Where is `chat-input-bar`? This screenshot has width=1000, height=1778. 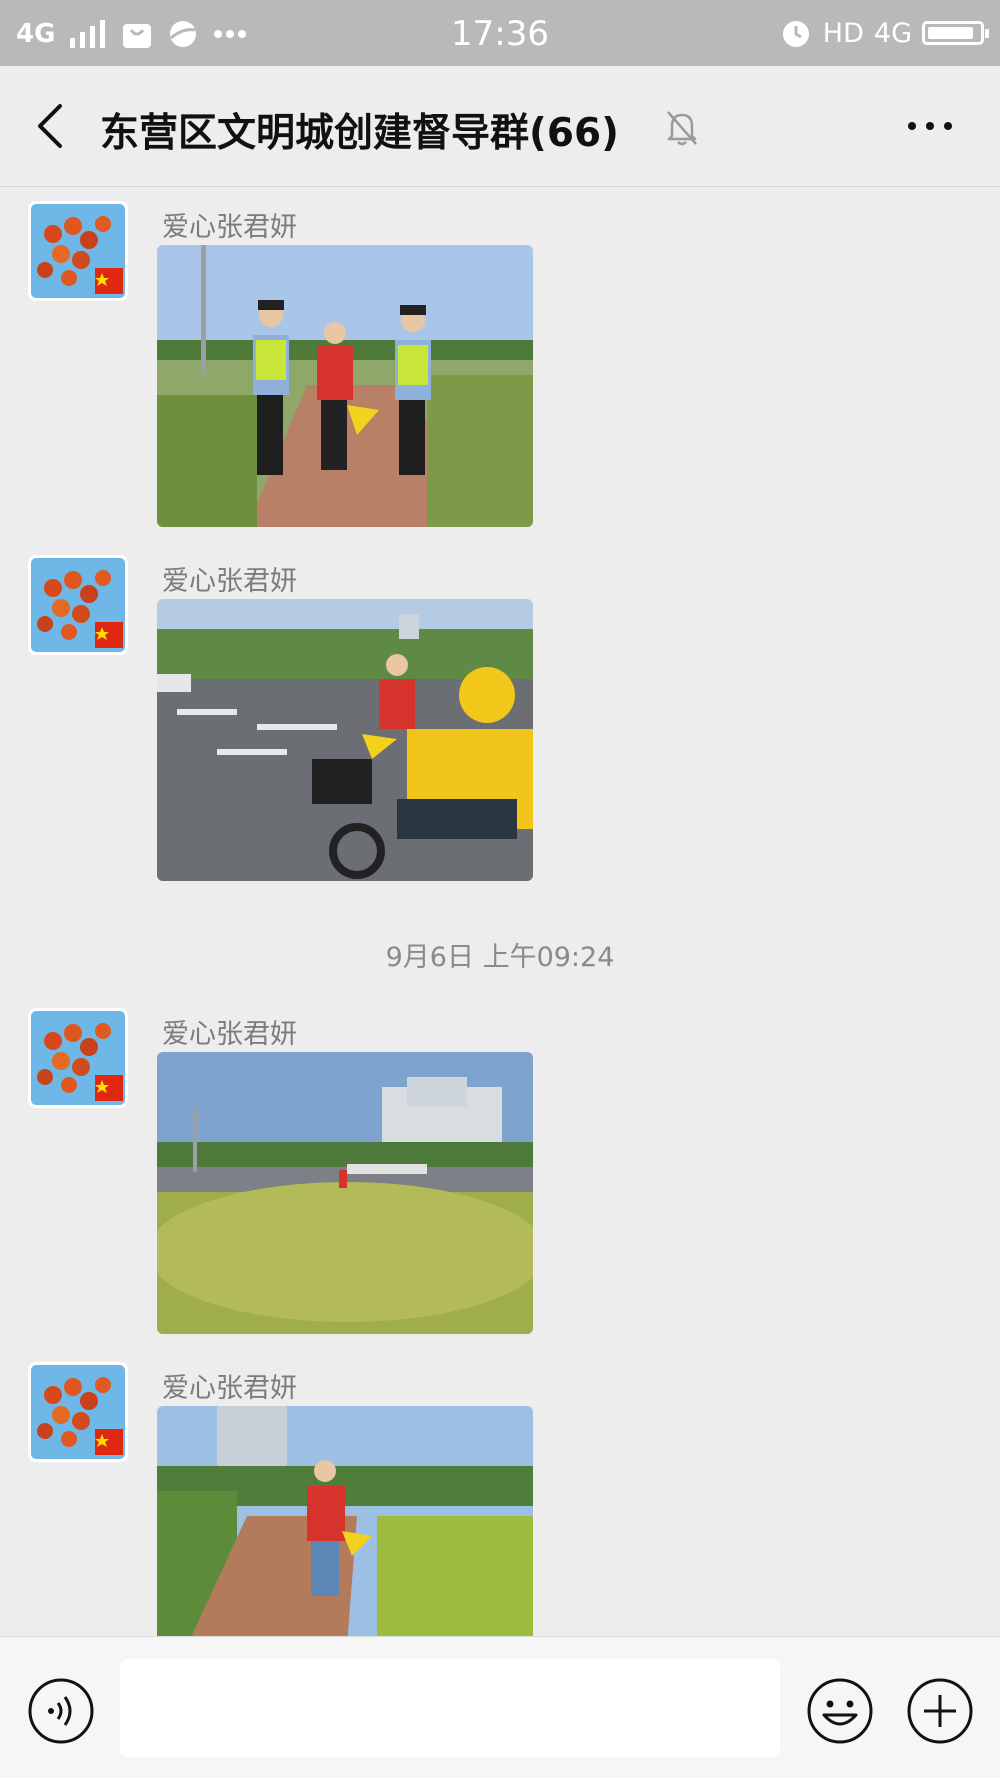 chat-input-bar is located at coordinates (500, 1707).